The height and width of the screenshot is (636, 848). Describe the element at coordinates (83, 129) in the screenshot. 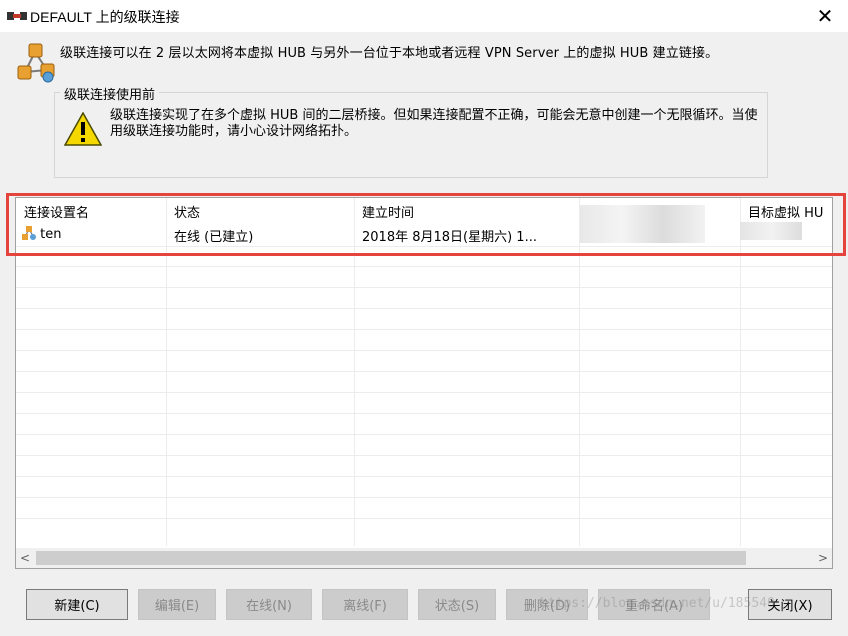

I see `warning-icon` at that location.